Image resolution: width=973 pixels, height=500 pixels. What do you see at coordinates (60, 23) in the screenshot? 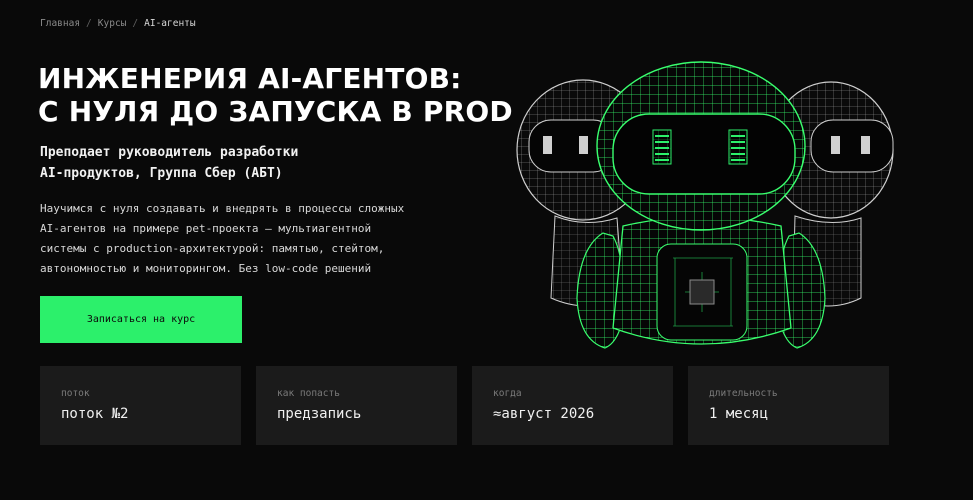
I see `breadcrumb-home: Главная` at bounding box center [60, 23].